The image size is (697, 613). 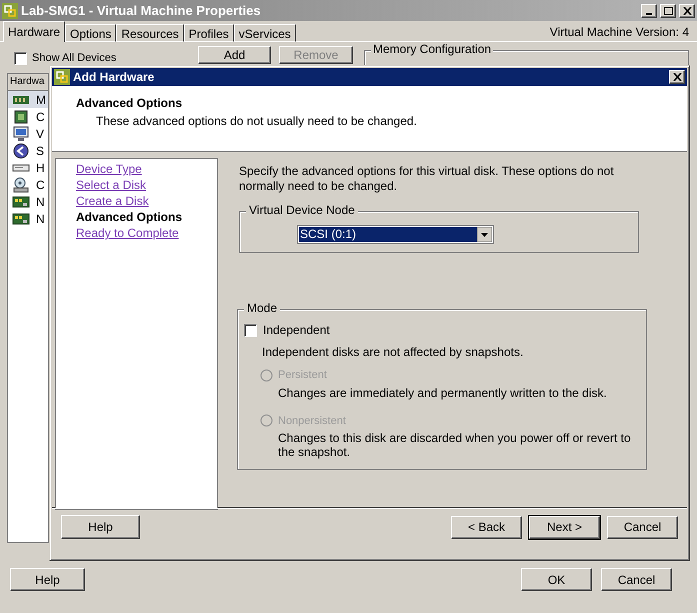 What do you see at coordinates (21, 134) in the screenshot?
I see `monitor-icon` at bounding box center [21, 134].